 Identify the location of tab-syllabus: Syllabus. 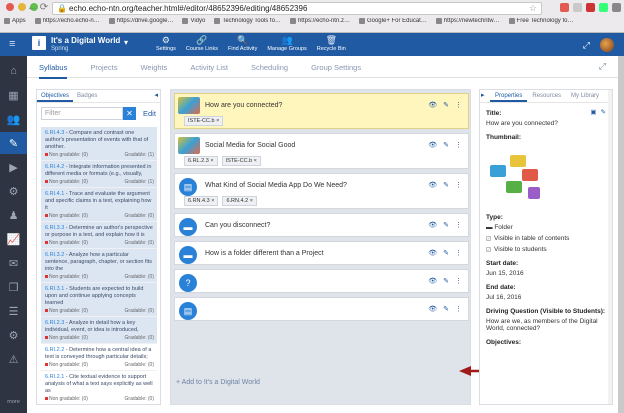
(53, 71).